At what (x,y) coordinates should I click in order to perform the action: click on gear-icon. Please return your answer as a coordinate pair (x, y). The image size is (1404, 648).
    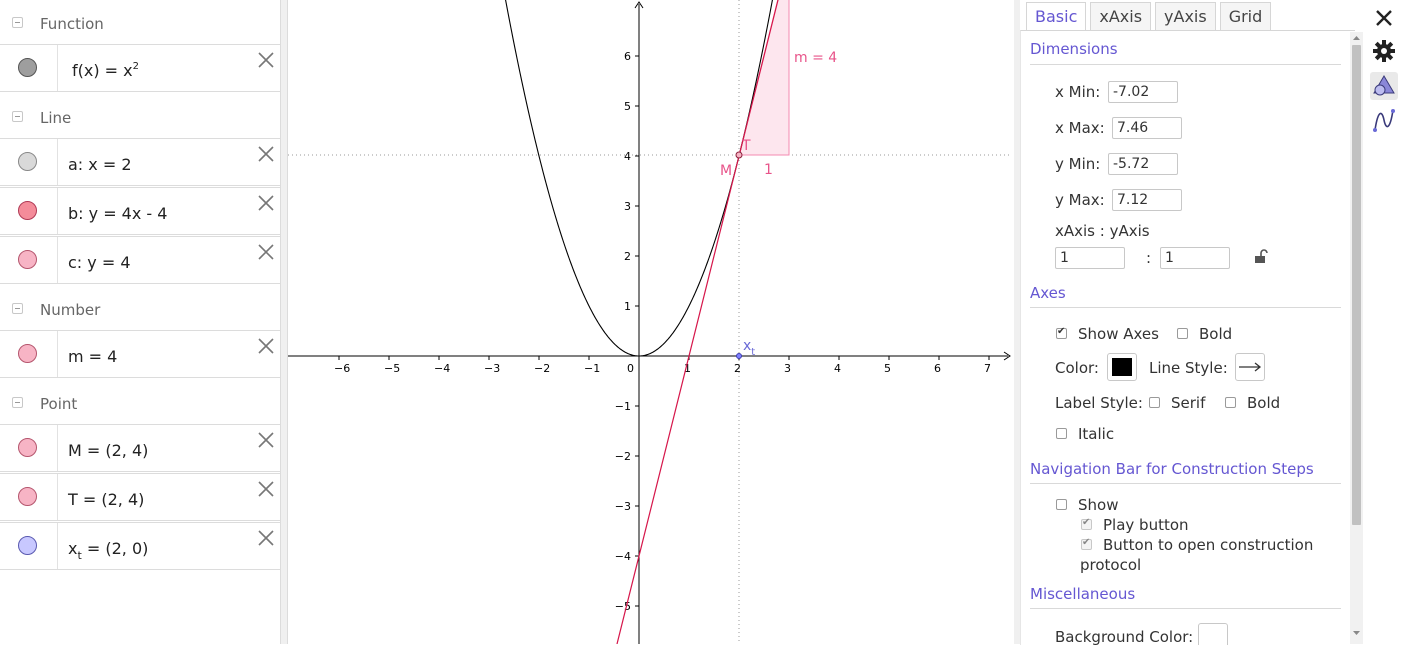
    Looking at the image, I should click on (1384, 51).